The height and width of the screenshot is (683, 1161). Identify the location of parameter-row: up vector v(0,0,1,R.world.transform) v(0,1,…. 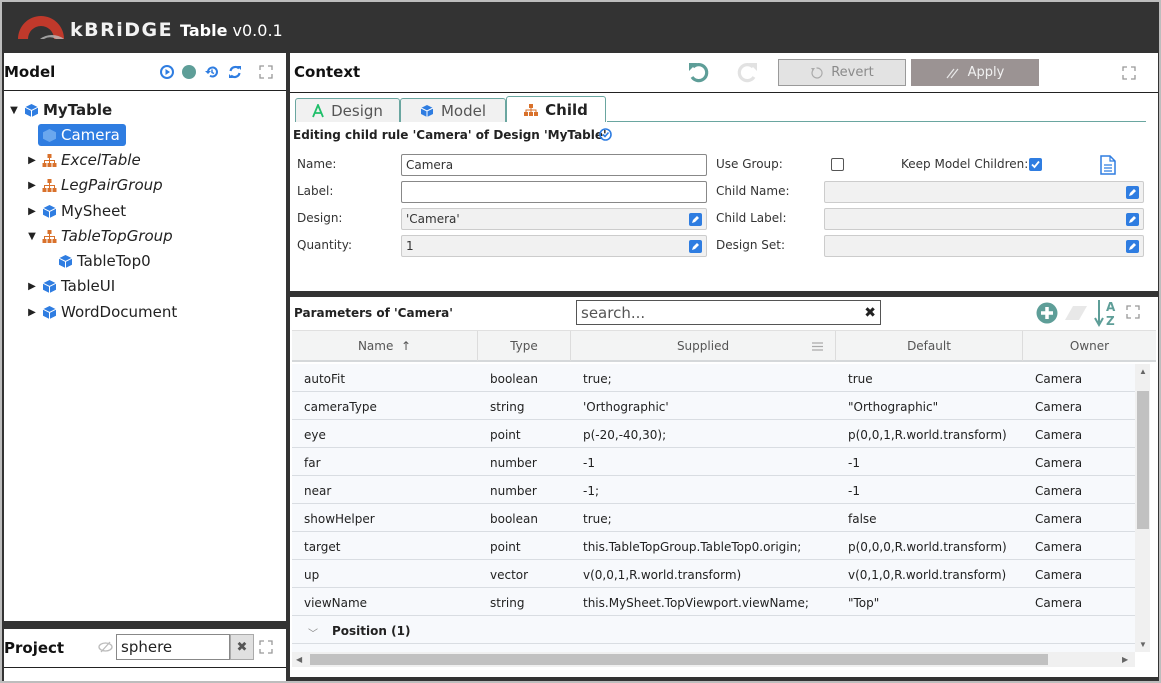
(713, 574).